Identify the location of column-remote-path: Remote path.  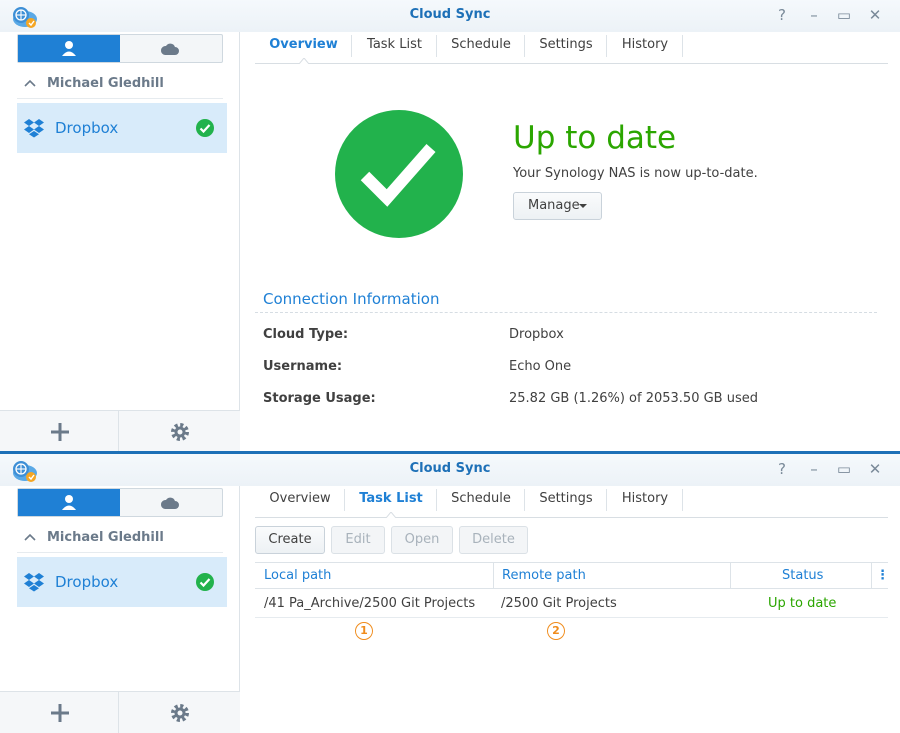
(544, 575).